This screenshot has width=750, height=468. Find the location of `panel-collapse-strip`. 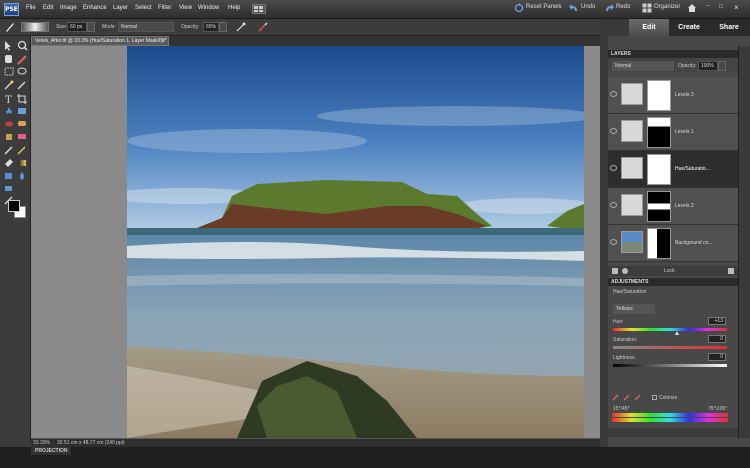

panel-collapse-strip is located at coordinates (604, 241).